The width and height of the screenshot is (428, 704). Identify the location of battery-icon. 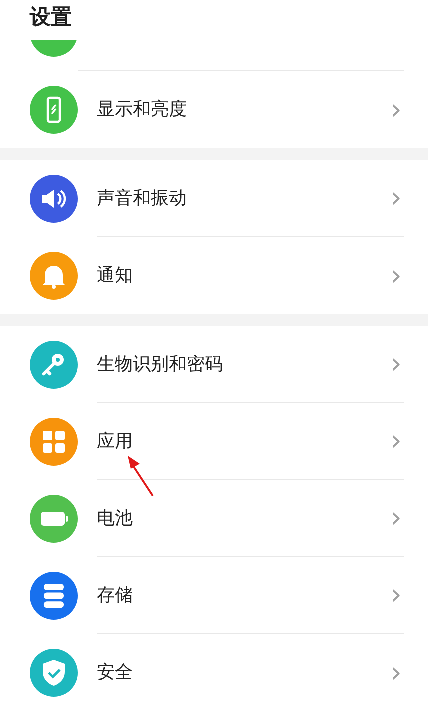
(54, 518).